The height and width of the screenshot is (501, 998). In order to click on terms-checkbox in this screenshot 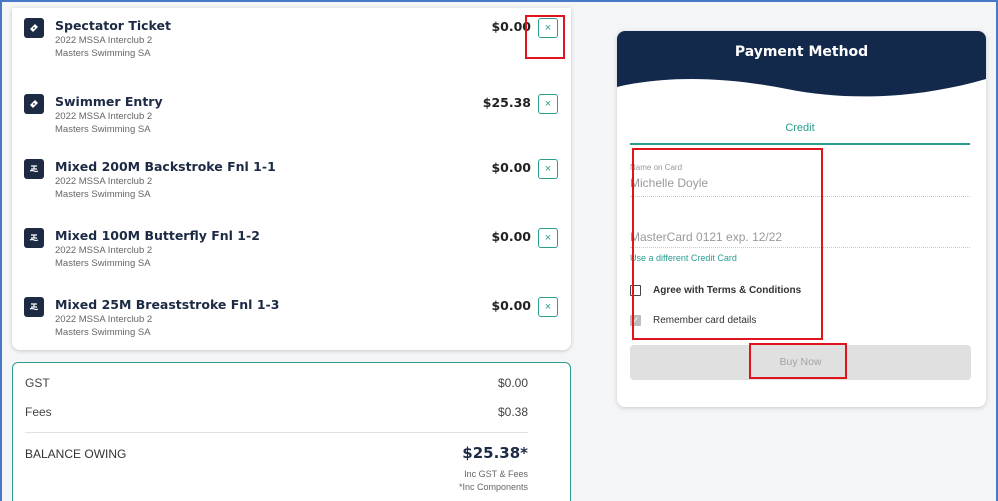, I will do `click(635, 290)`.